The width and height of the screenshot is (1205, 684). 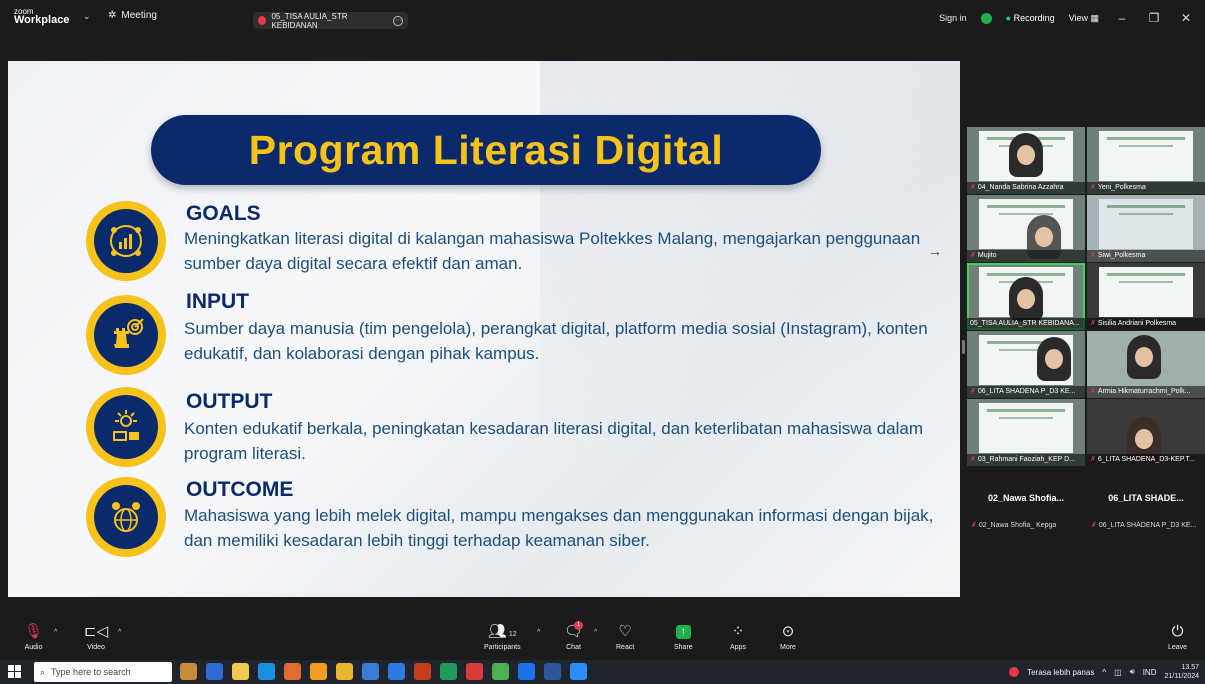 What do you see at coordinates (33, 647) in the screenshot?
I see `audio-label: Audio` at bounding box center [33, 647].